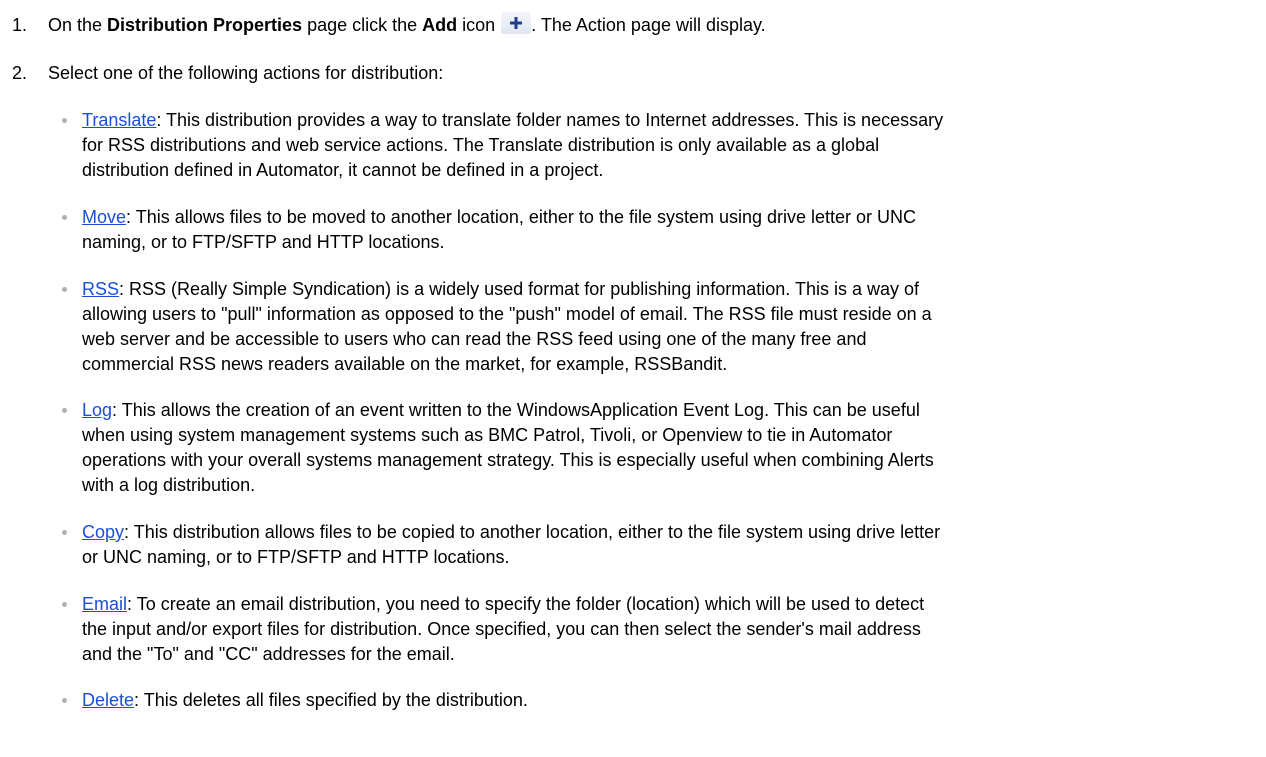 The image size is (1266, 757). I want to click on distribution-properties-label: Distribution Properties, so click(205, 25).